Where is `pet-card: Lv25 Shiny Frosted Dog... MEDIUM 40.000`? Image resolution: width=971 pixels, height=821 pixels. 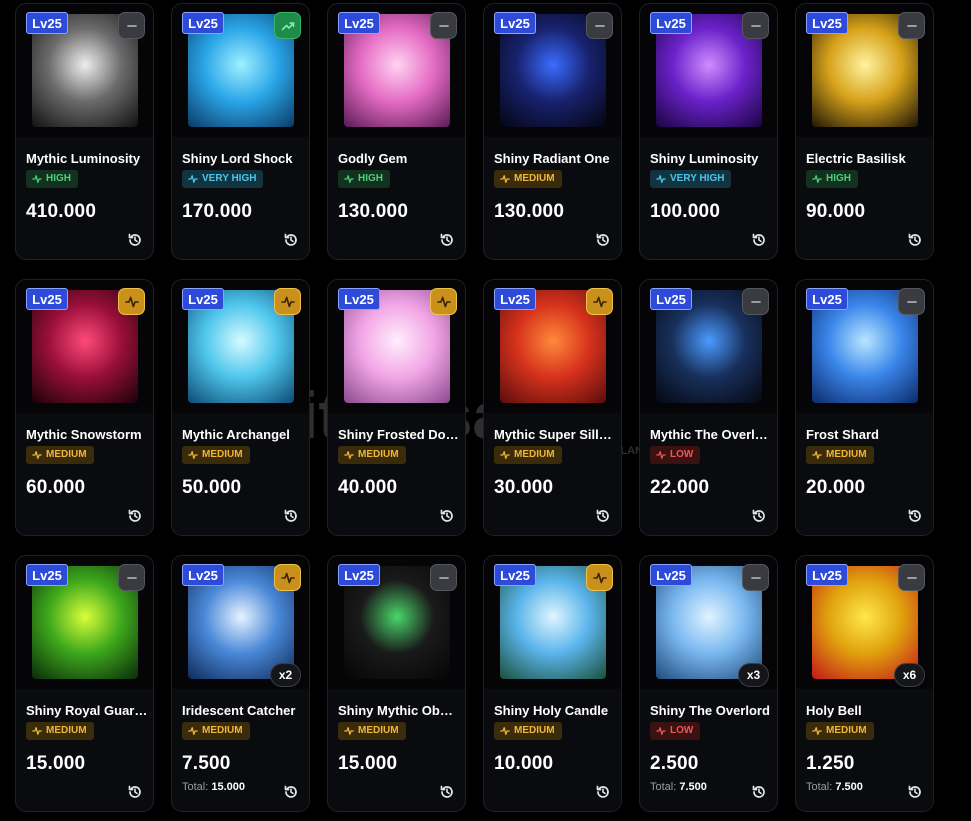
pet-card: Lv25 Shiny Frosted Dog... MEDIUM 40.000 is located at coordinates (396, 407).